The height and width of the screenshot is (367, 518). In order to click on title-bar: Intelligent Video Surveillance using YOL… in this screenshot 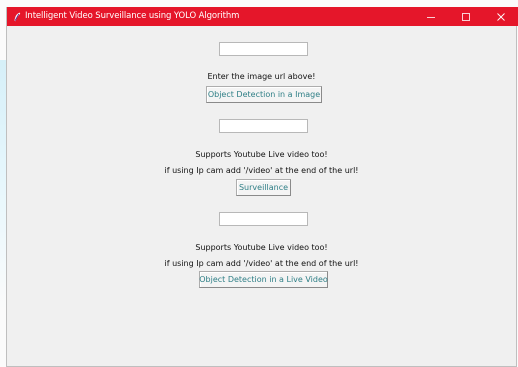, I will do `click(262, 16)`.